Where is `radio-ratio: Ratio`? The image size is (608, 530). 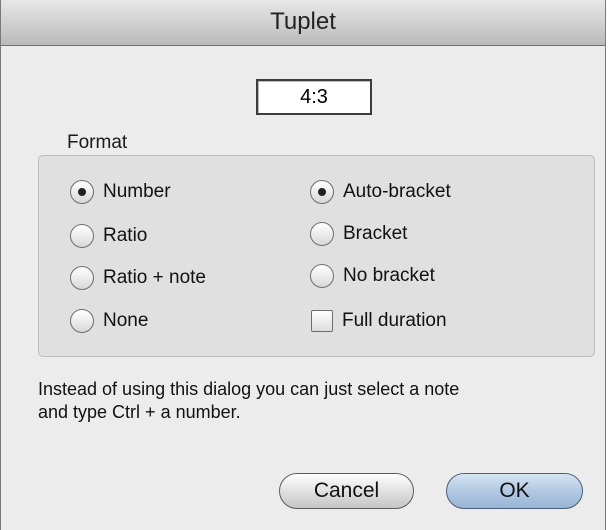
radio-ratio: Ratio is located at coordinates (108, 236).